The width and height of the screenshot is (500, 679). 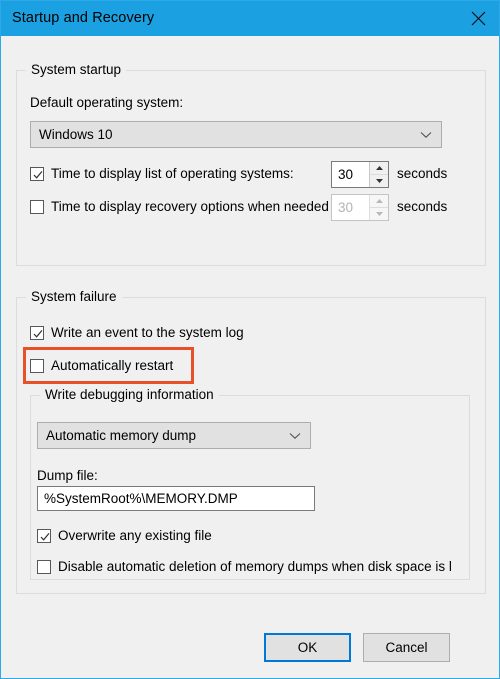 I want to click on auto-restart-checkbox, so click(x=37, y=365).